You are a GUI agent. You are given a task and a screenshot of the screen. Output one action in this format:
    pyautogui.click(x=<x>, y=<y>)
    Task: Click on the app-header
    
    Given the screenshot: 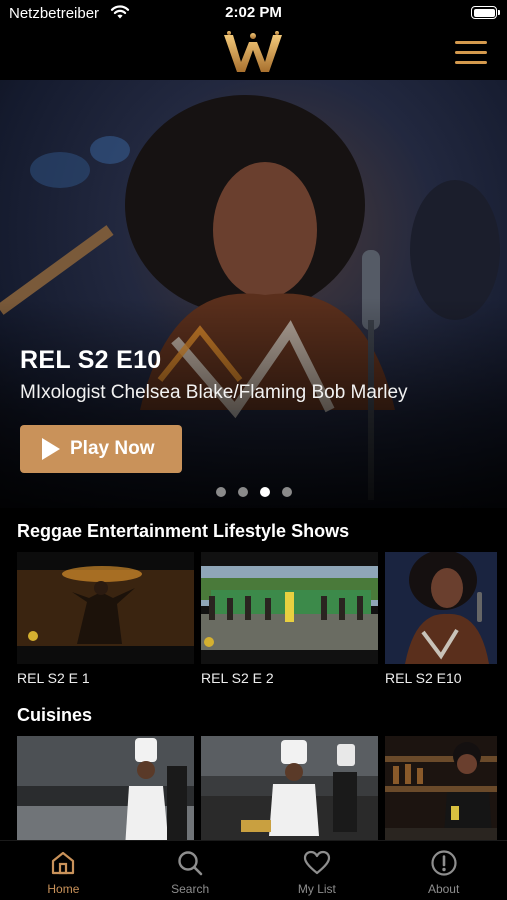 What is the action you would take?
    pyautogui.click(x=253, y=54)
    